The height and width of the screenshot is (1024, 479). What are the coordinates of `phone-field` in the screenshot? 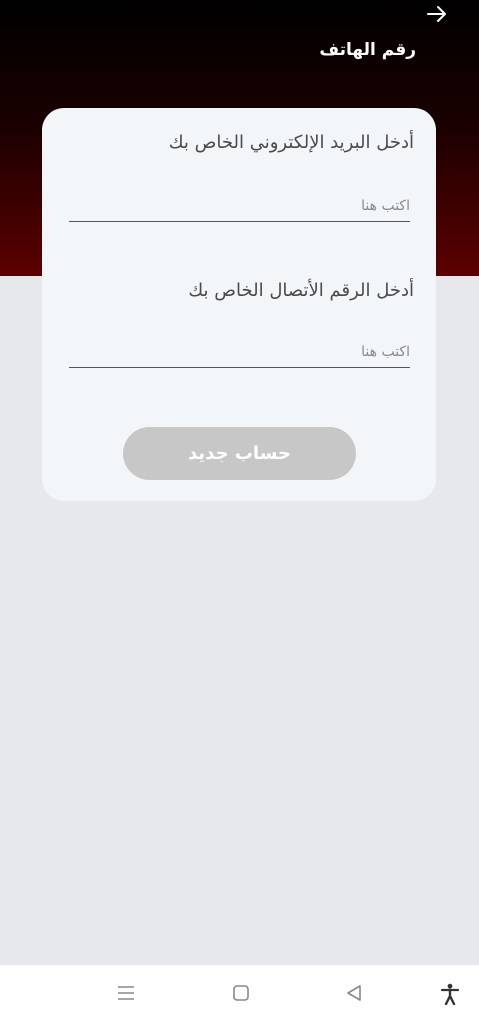 It's located at (239, 352).